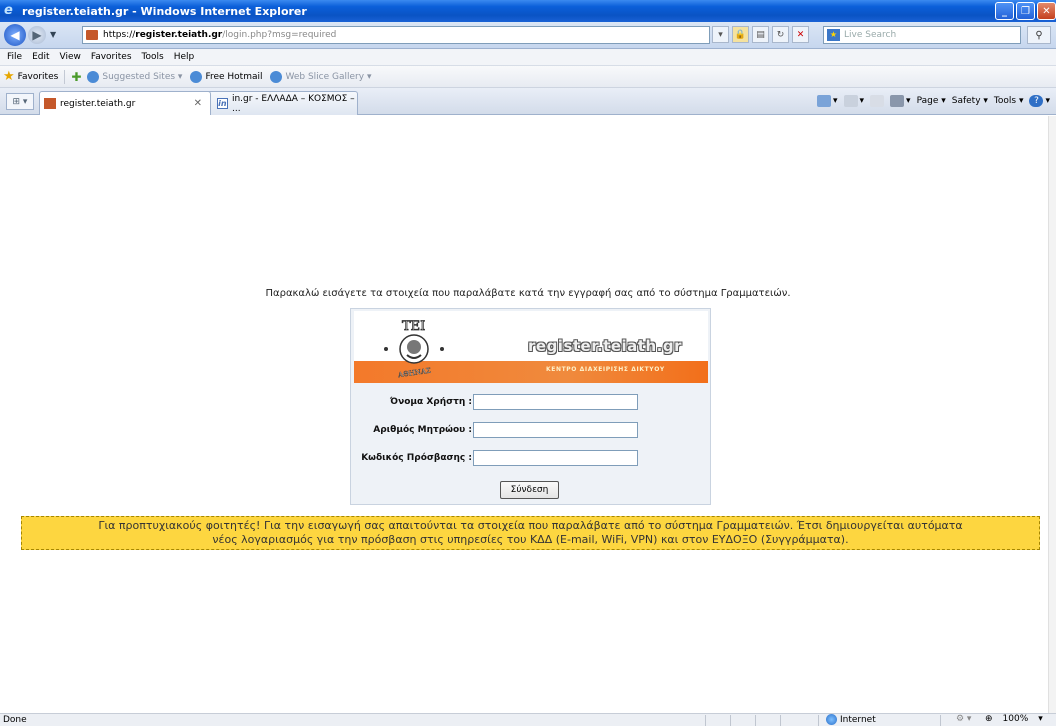  I want to click on help-button: ? ▾, so click(1039, 101).